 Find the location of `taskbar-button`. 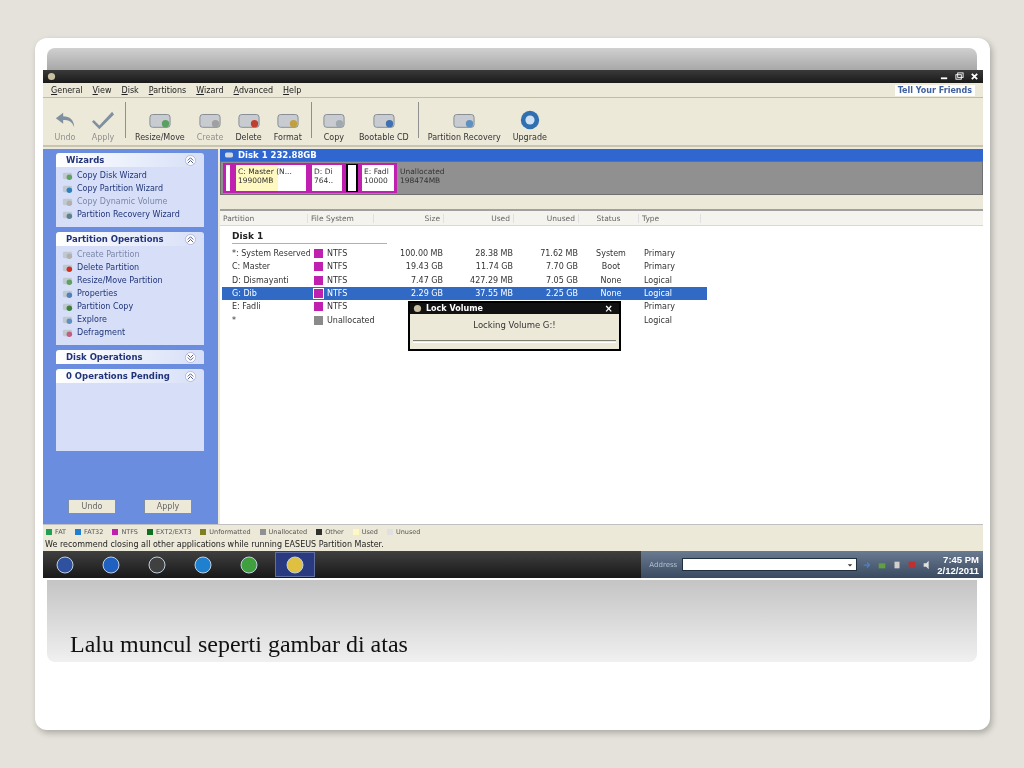

taskbar-button is located at coordinates (295, 564).